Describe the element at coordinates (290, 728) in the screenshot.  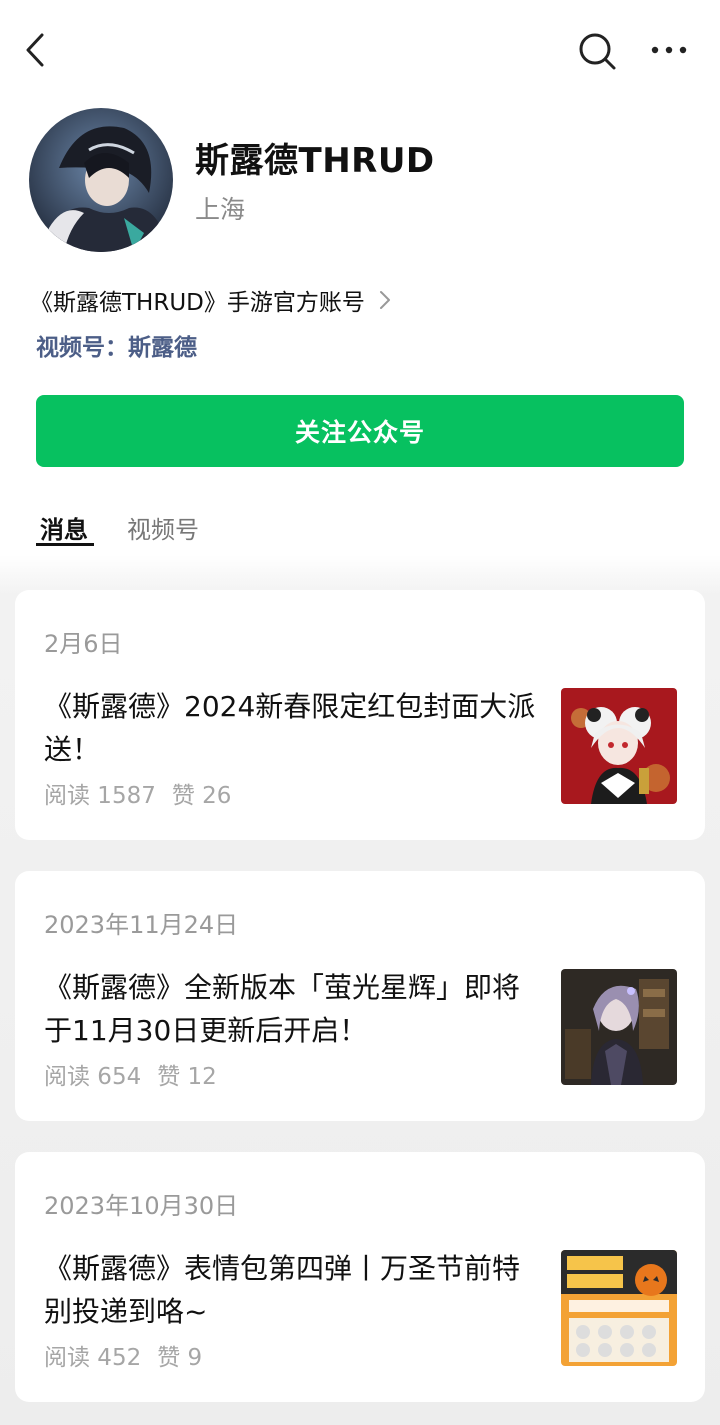
I see `article-title: 《斯露德》2024新春限定红包封面大派送！` at that location.